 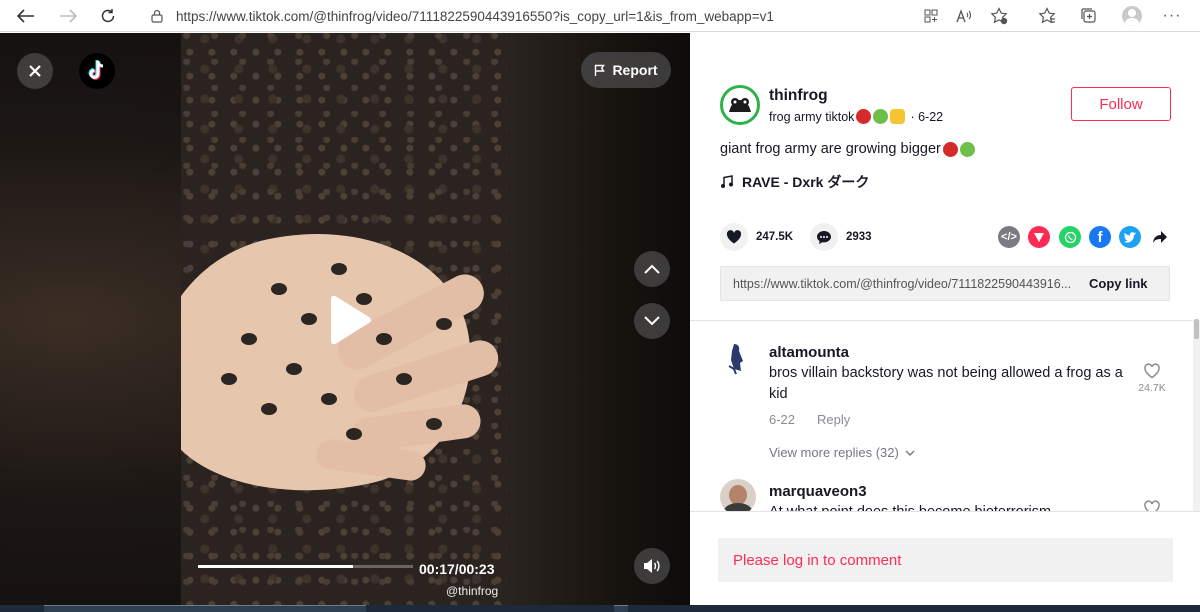 I want to click on flexed-arm-emoji-icon, so click(x=898, y=116).